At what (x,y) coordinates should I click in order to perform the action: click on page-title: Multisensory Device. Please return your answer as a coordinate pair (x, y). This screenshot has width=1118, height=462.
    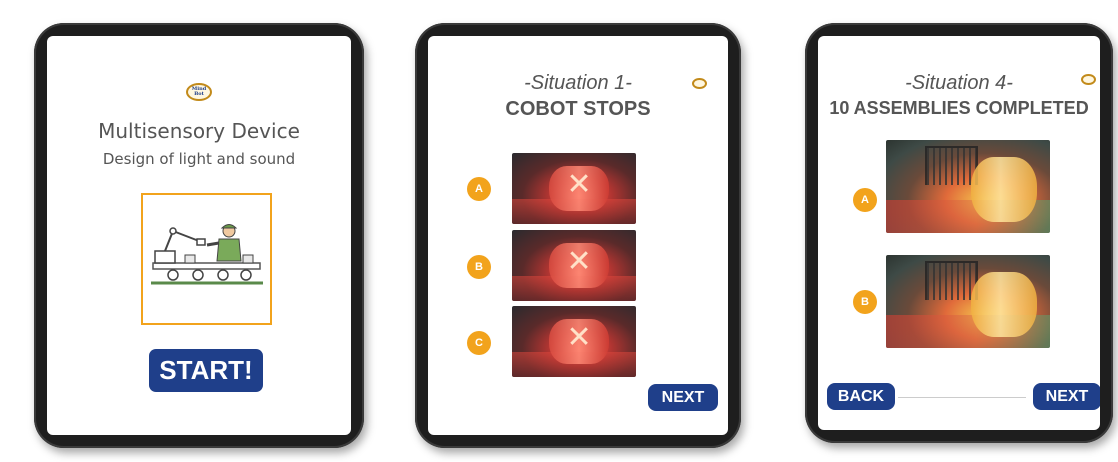
    Looking at the image, I should click on (199, 131).